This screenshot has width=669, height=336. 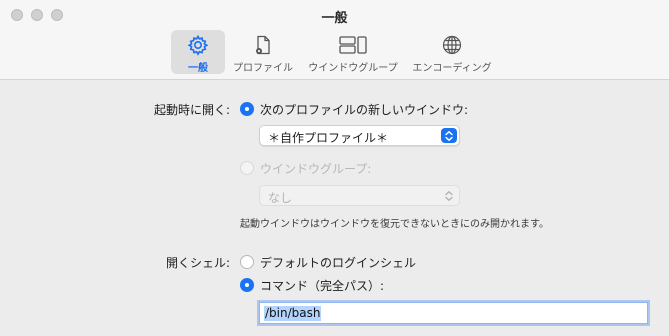 What do you see at coordinates (334, 18) in the screenshot?
I see `window-title: 一般` at bounding box center [334, 18].